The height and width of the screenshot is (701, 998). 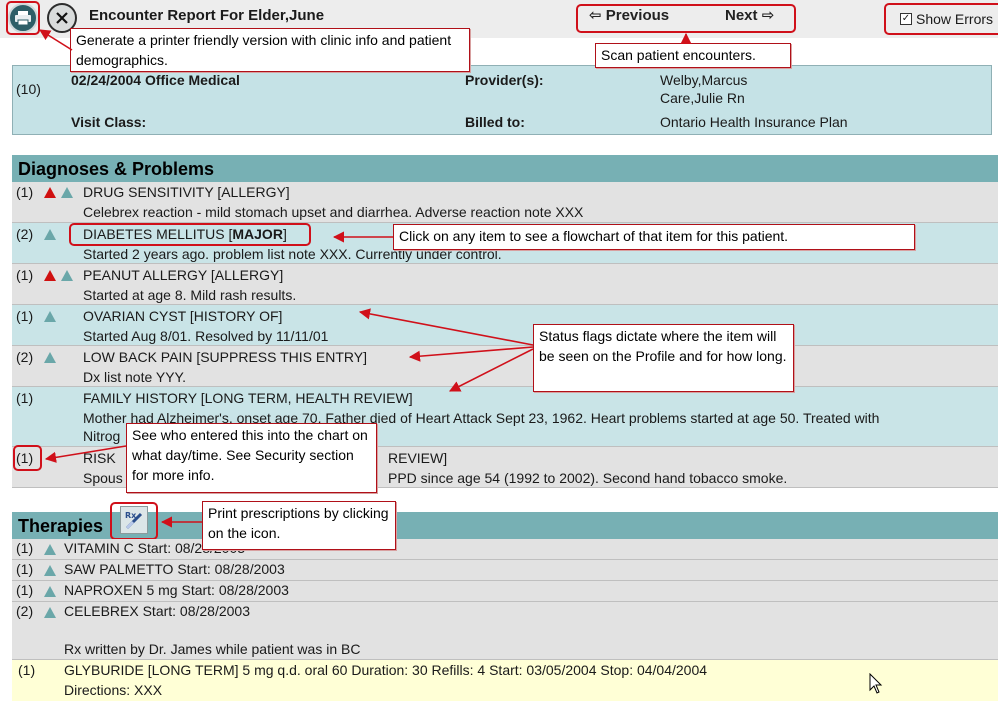 I want to click on scan-encounters-callout: Scan patient encounters., so click(x=693, y=55).